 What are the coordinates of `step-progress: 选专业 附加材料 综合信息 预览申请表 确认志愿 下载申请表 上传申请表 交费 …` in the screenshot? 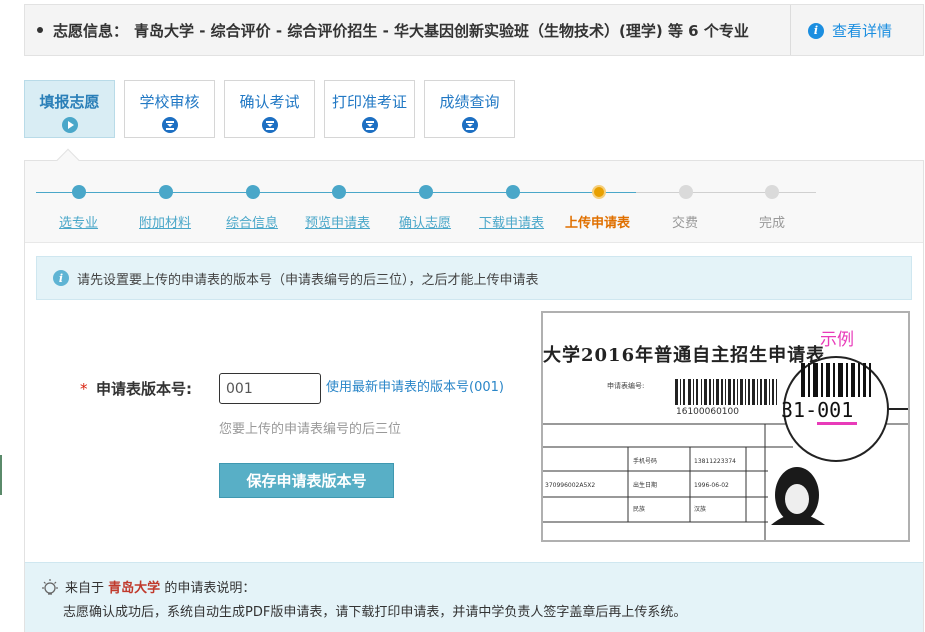 It's located at (474, 202).